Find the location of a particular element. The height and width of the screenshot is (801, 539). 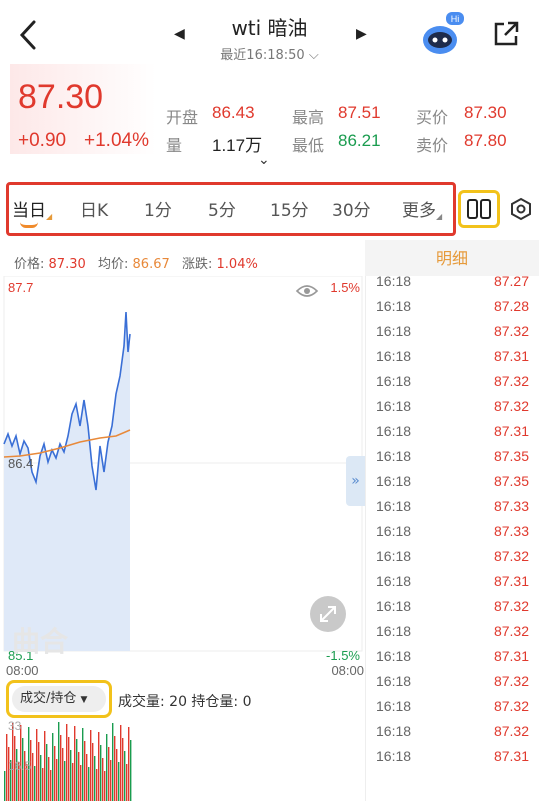

tab-daily-k: 日K is located at coordinates (94, 208).